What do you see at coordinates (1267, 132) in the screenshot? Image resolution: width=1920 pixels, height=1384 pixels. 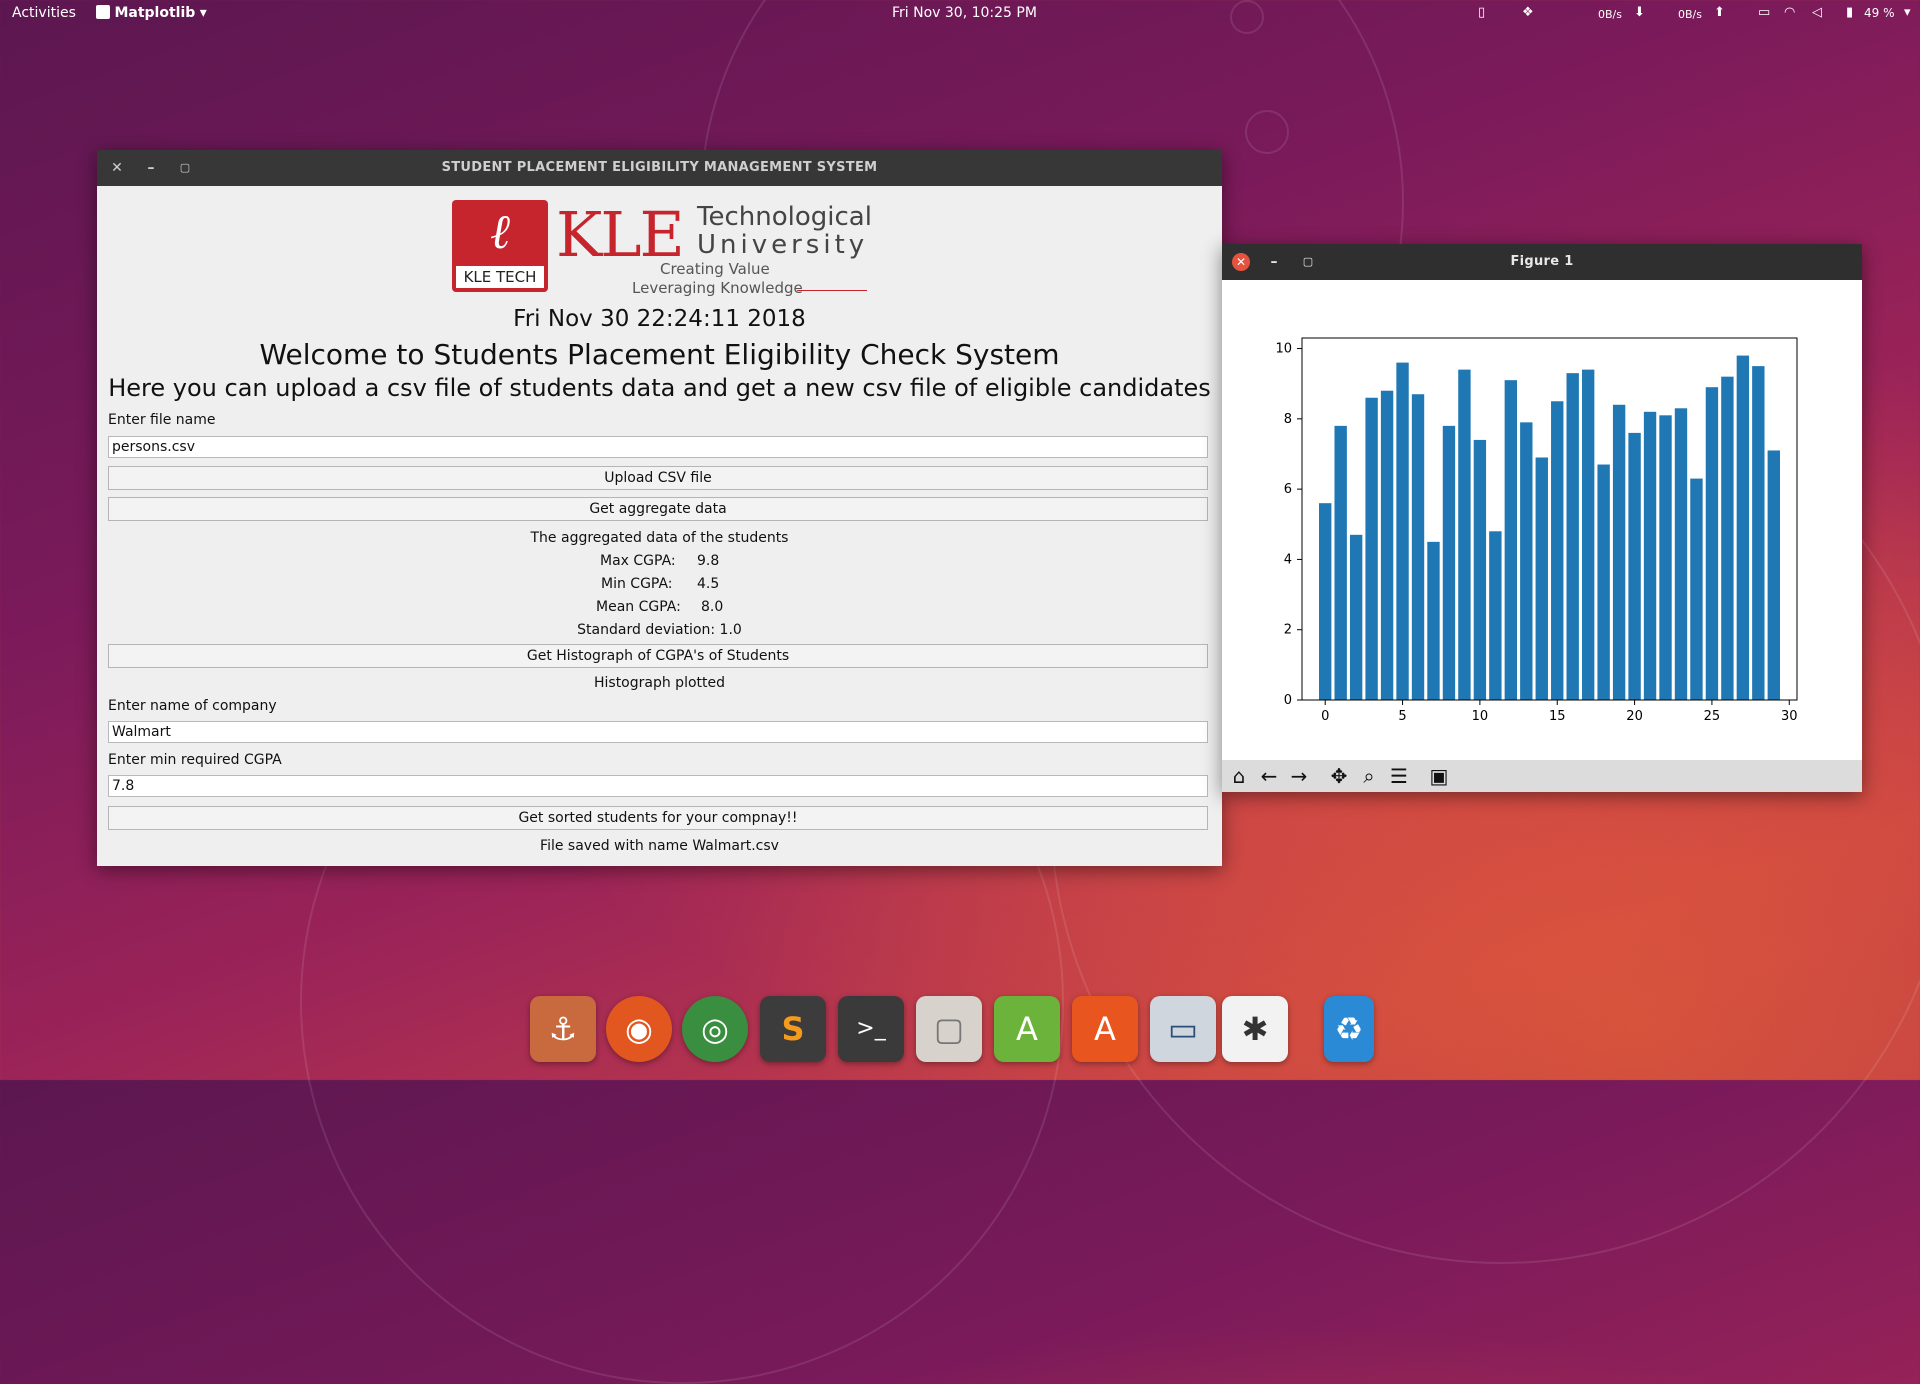 I see `wallpaper-decoration` at bounding box center [1267, 132].